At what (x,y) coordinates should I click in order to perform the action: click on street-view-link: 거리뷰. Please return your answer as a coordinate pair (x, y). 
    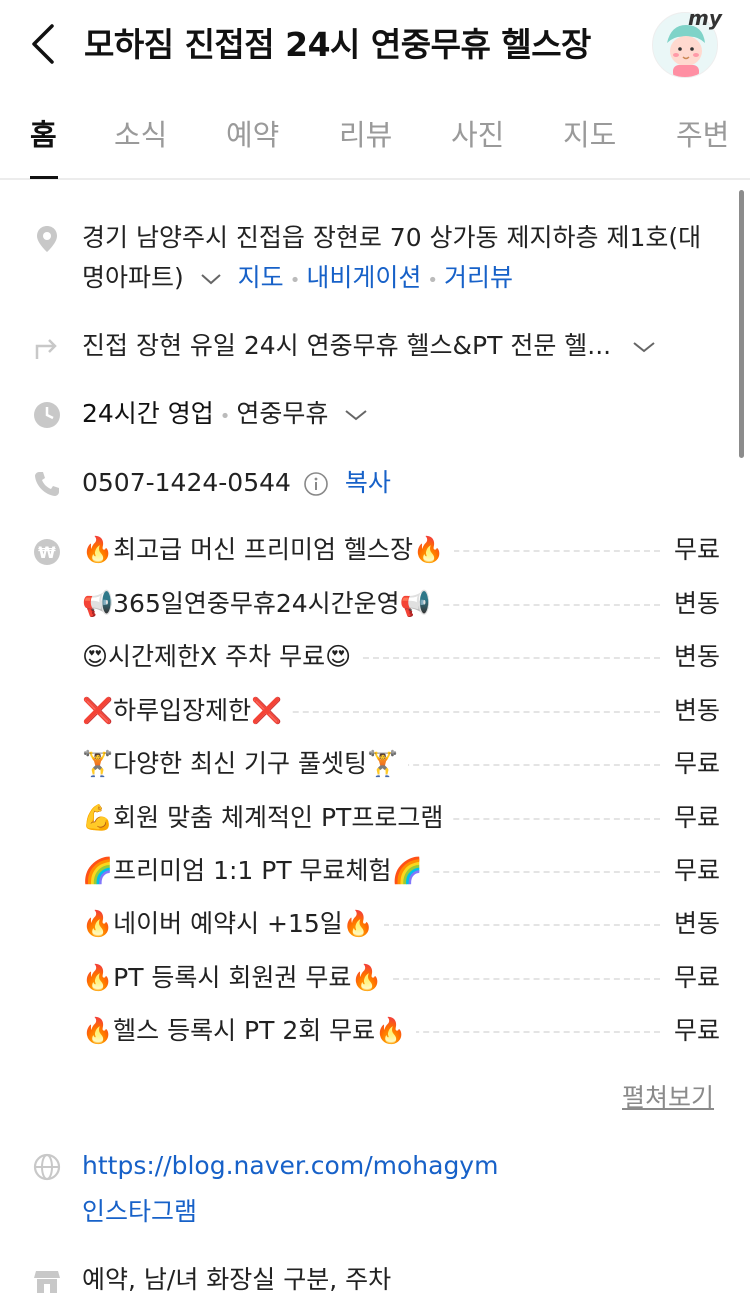
    Looking at the image, I should click on (478, 277).